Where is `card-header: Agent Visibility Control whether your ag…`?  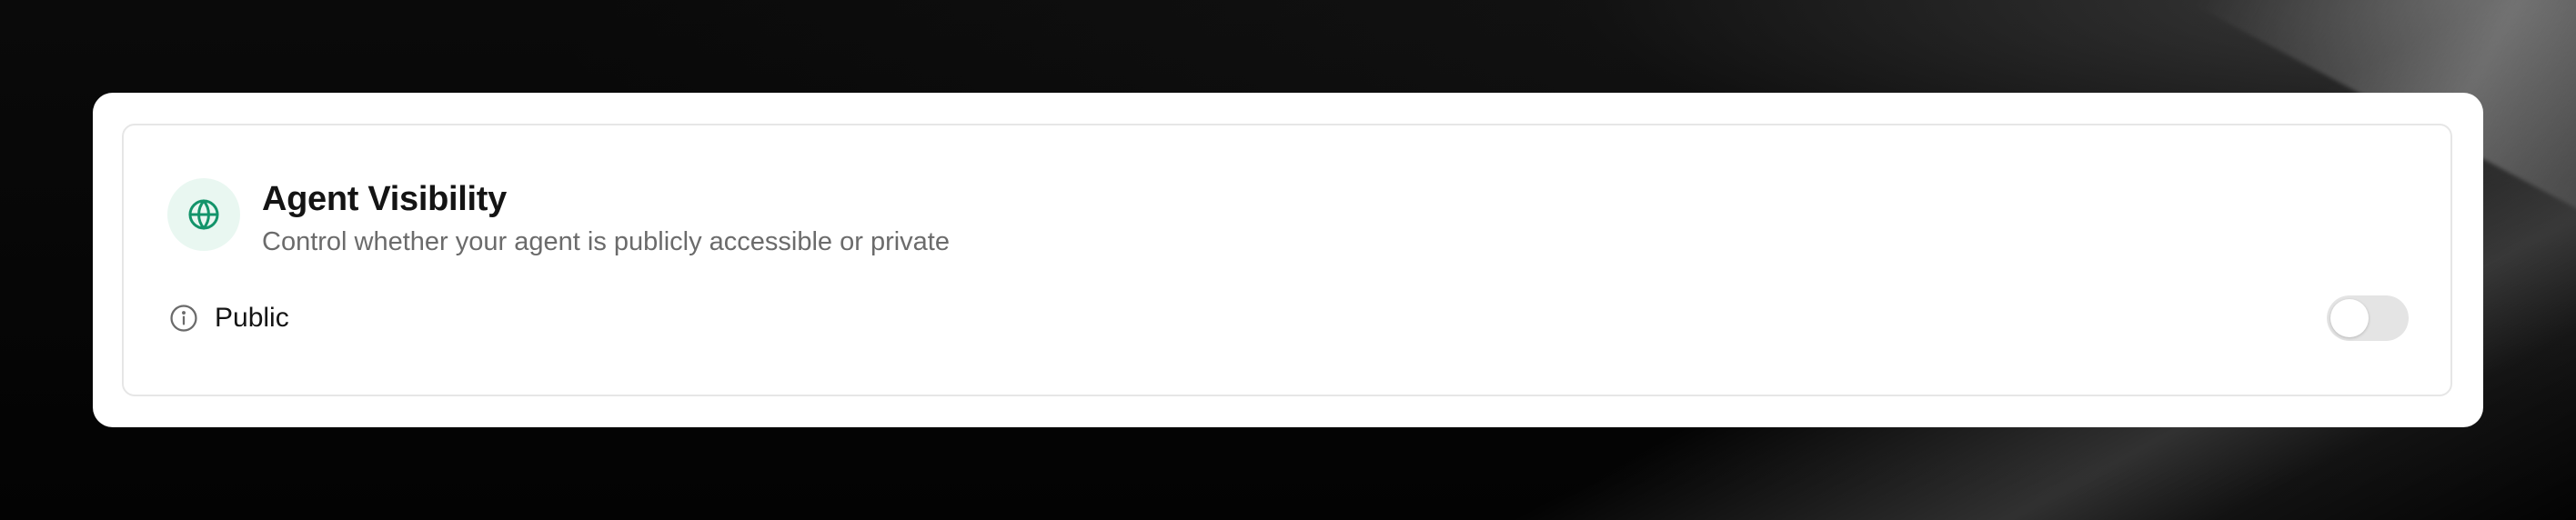 card-header: Agent Visibility Control whether your ag… is located at coordinates (558, 218).